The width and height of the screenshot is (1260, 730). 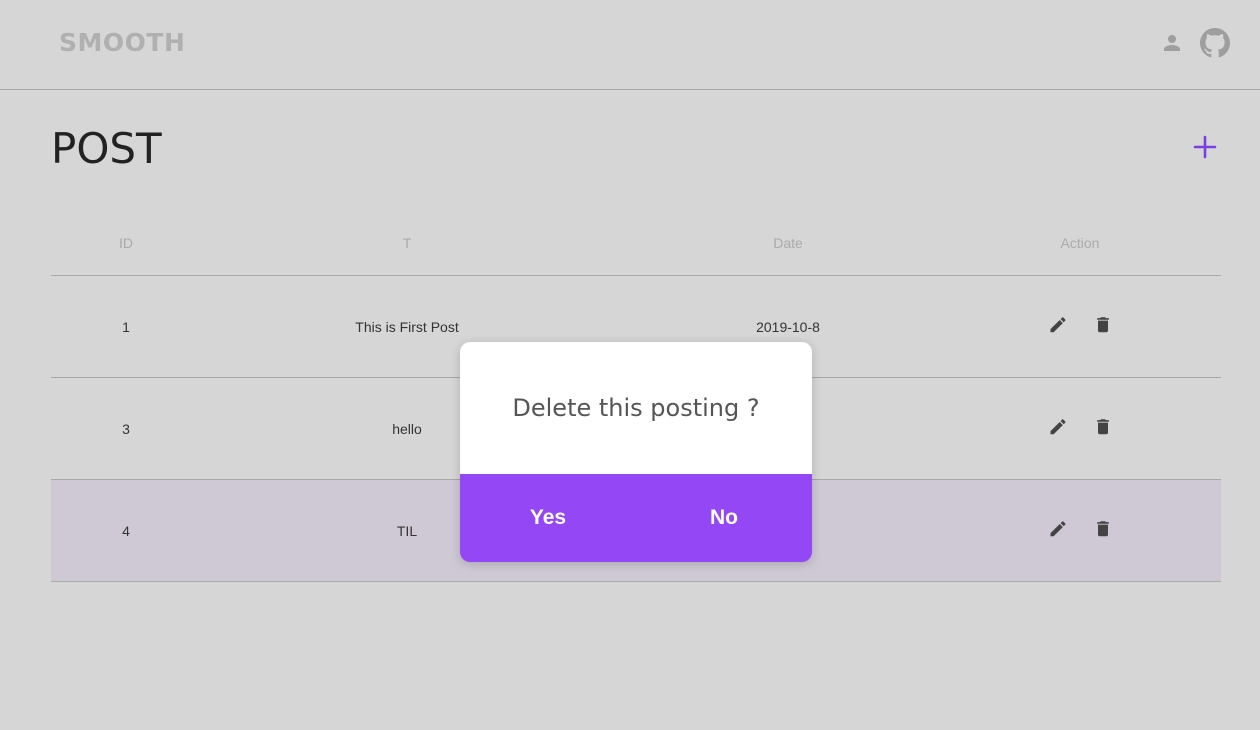 I want to click on confirm-delete-dialog: Delete this posting ? Yes No, so click(x=636, y=452).